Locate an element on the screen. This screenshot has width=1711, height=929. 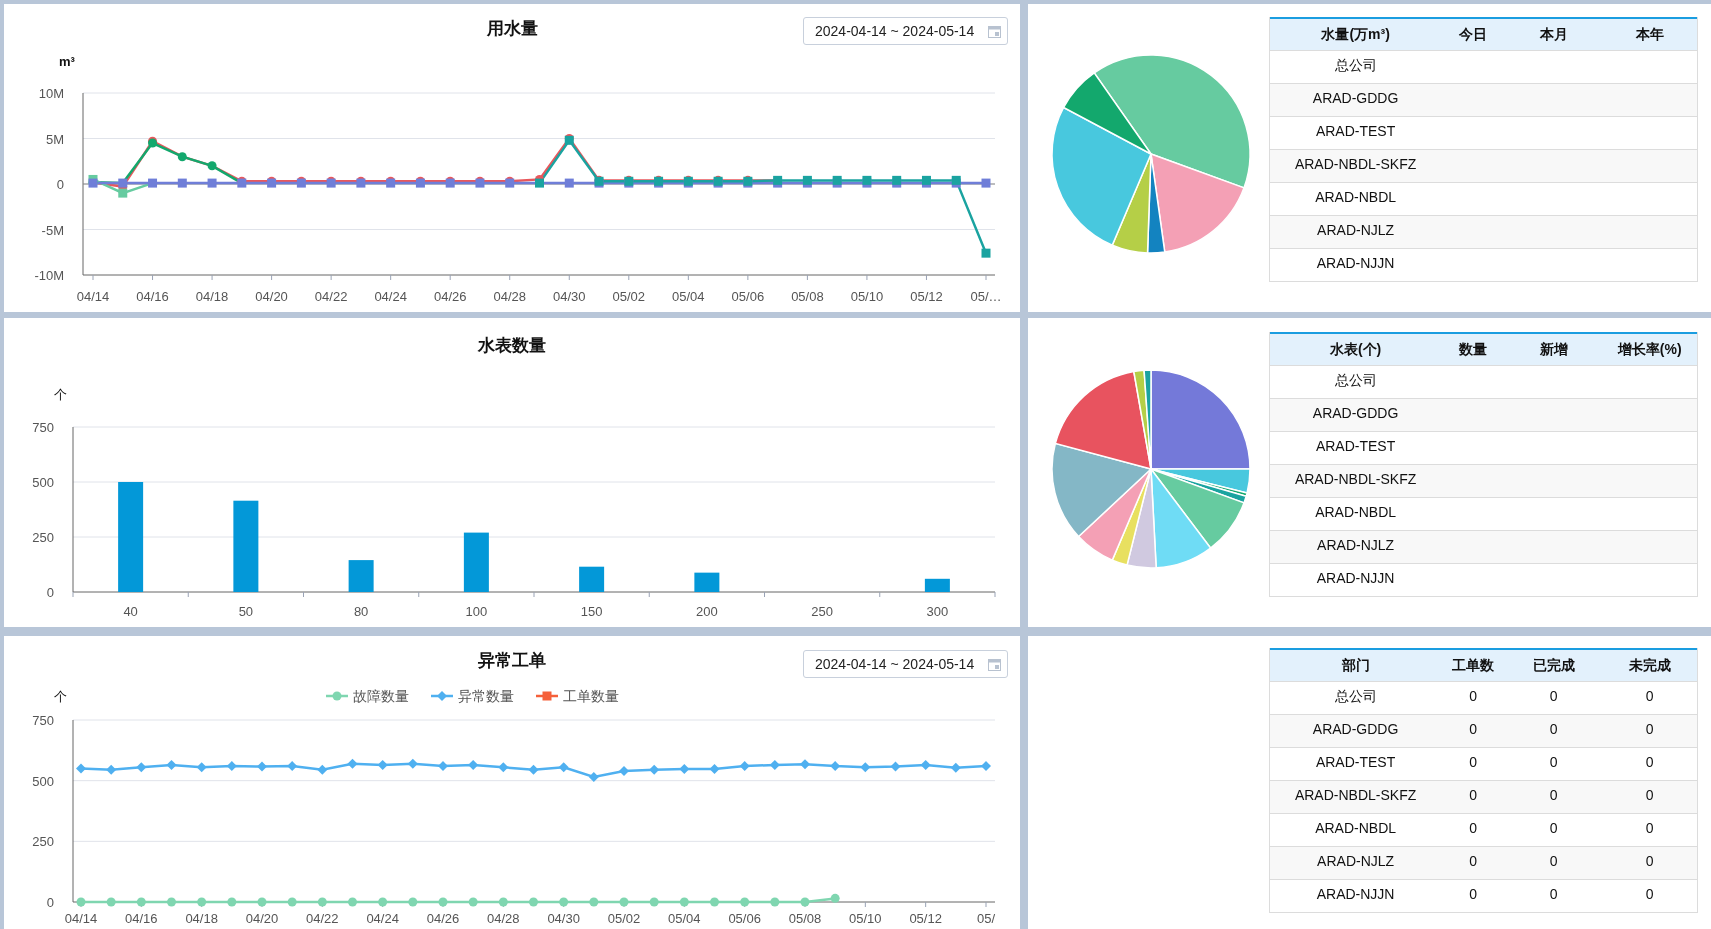
legend-label: 异常数量 is located at coordinates (486, 696).